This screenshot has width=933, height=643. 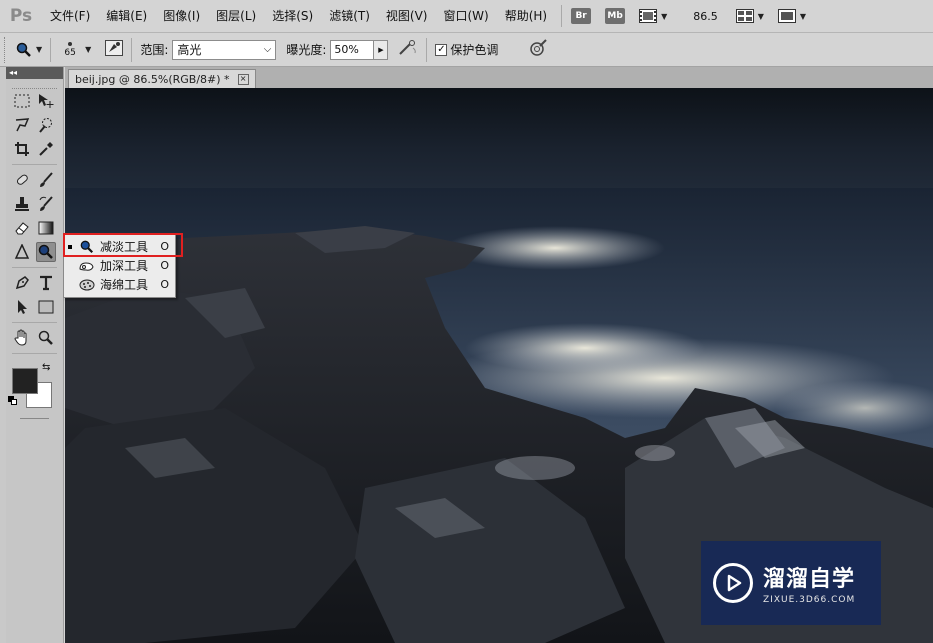 I want to click on history-brush-icon, so click(x=46, y=203).